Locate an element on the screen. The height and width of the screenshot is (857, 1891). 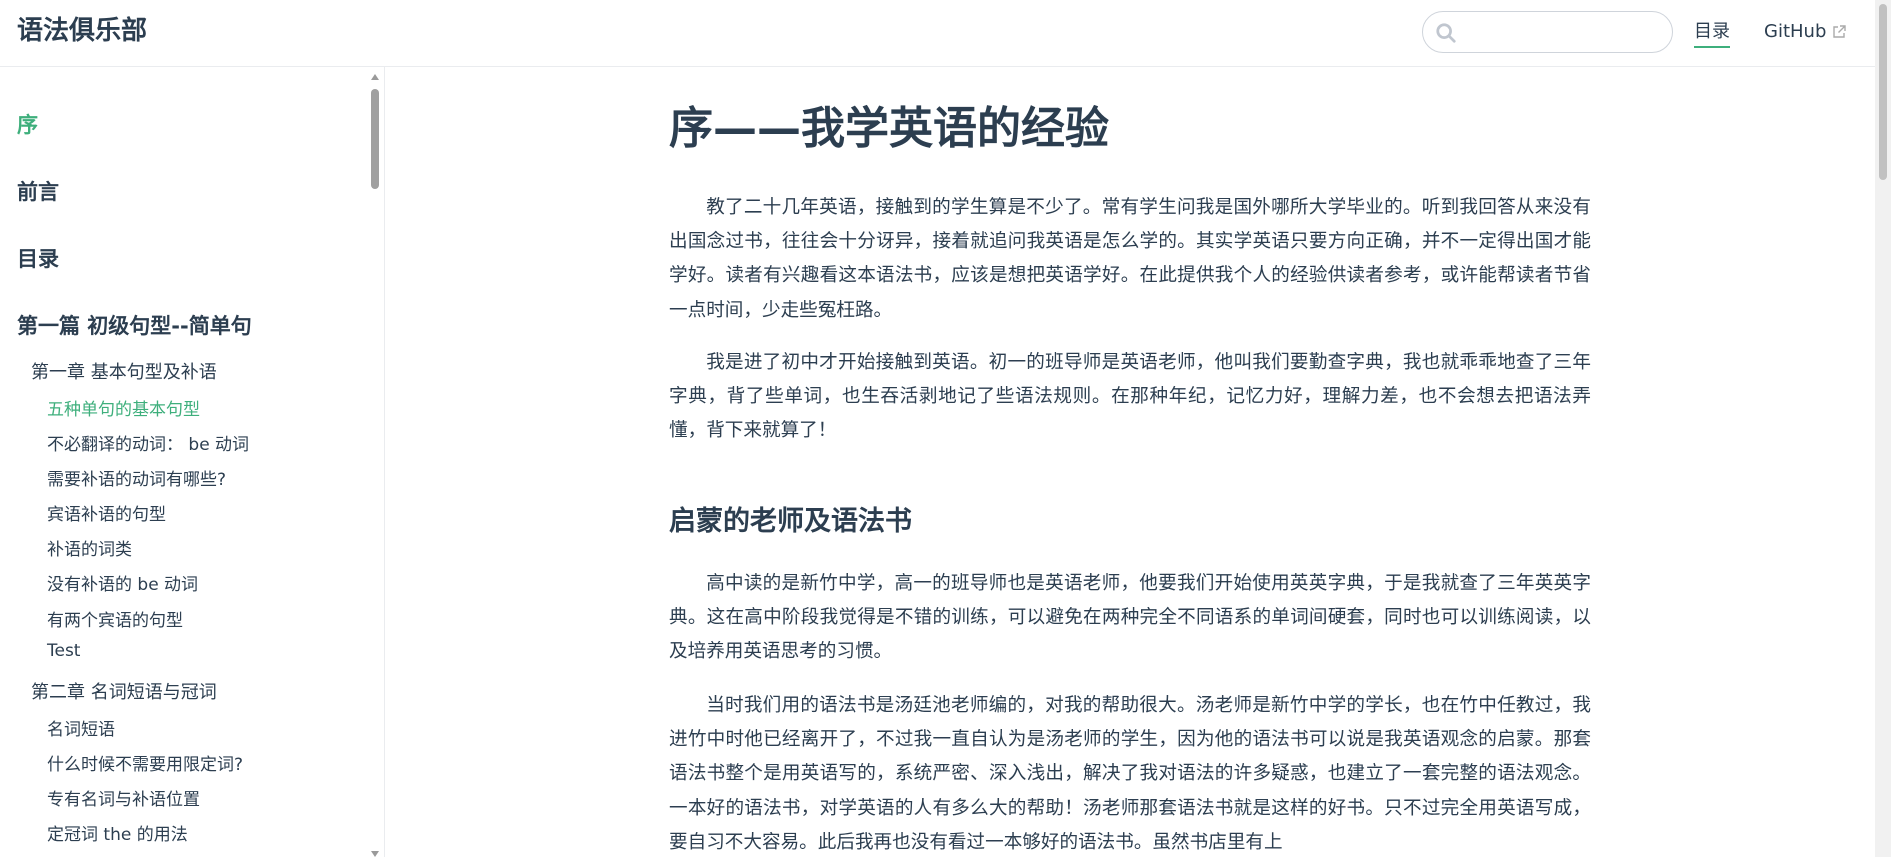
sidebar-subitem: 没有补语的 be 动词 is located at coordinates (122, 582).